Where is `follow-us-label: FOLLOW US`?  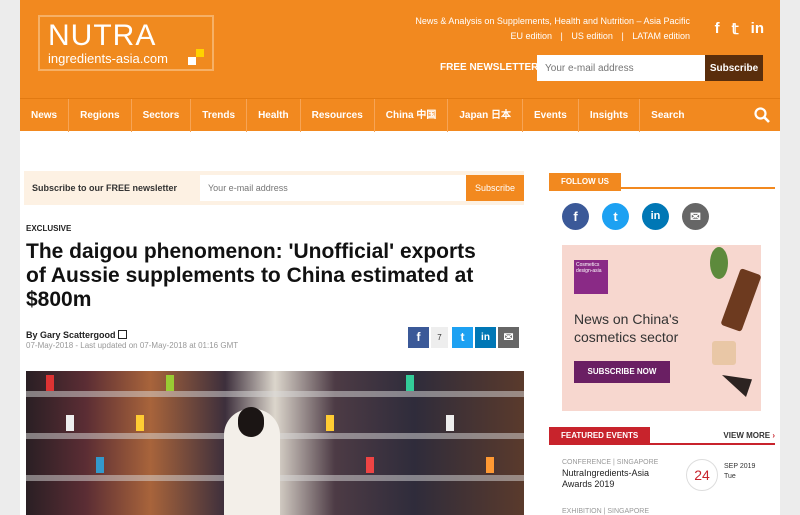 follow-us-label: FOLLOW US is located at coordinates (585, 182).